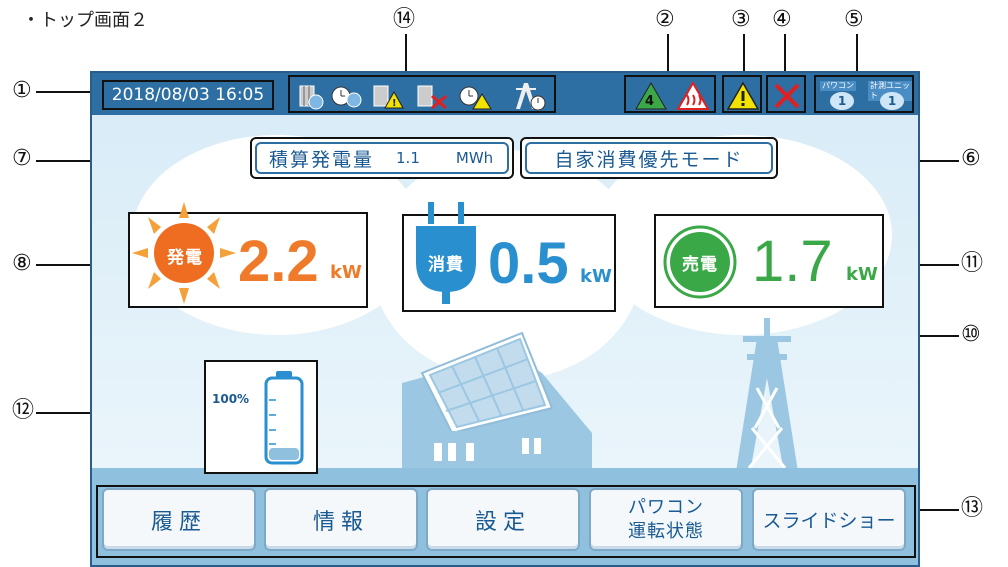  What do you see at coordinates (649, 101) in the screenshot?
I see `svg-text: 4` at bounding box center [649, 101].